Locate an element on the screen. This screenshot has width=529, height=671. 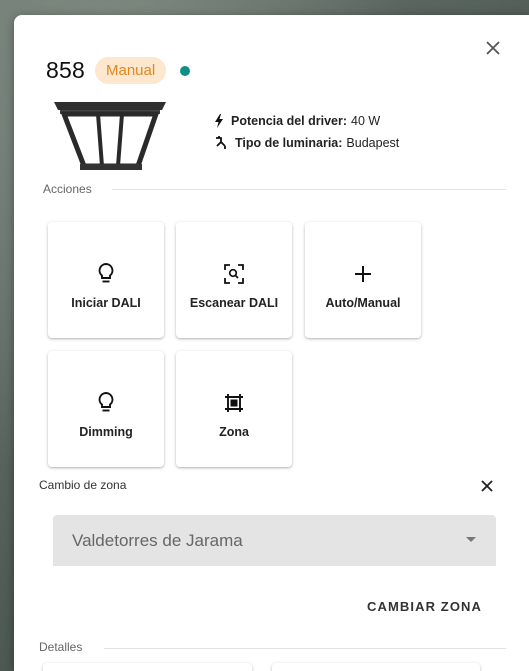
spec-luminaire-type: Tipo de luminaria: Budapest is located at coordinates (306, 143).